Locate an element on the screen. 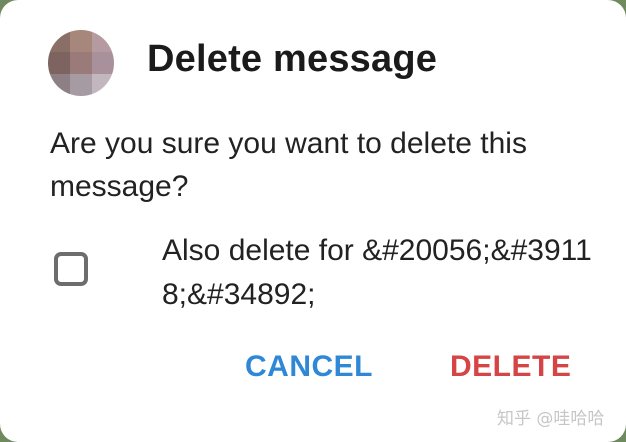 The height and width of the screenshot is (442, 626). dialog-title: Delete message is located at coordinates (292, 59).